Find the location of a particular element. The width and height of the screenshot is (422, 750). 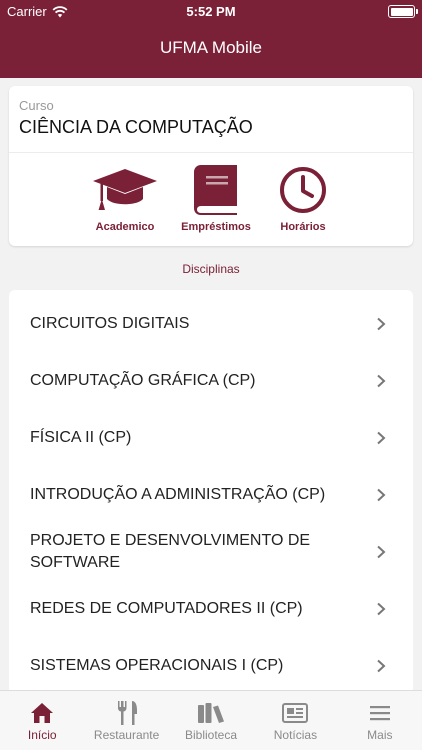

tab-noticias: Notícias is located at coordinates (295, 720).